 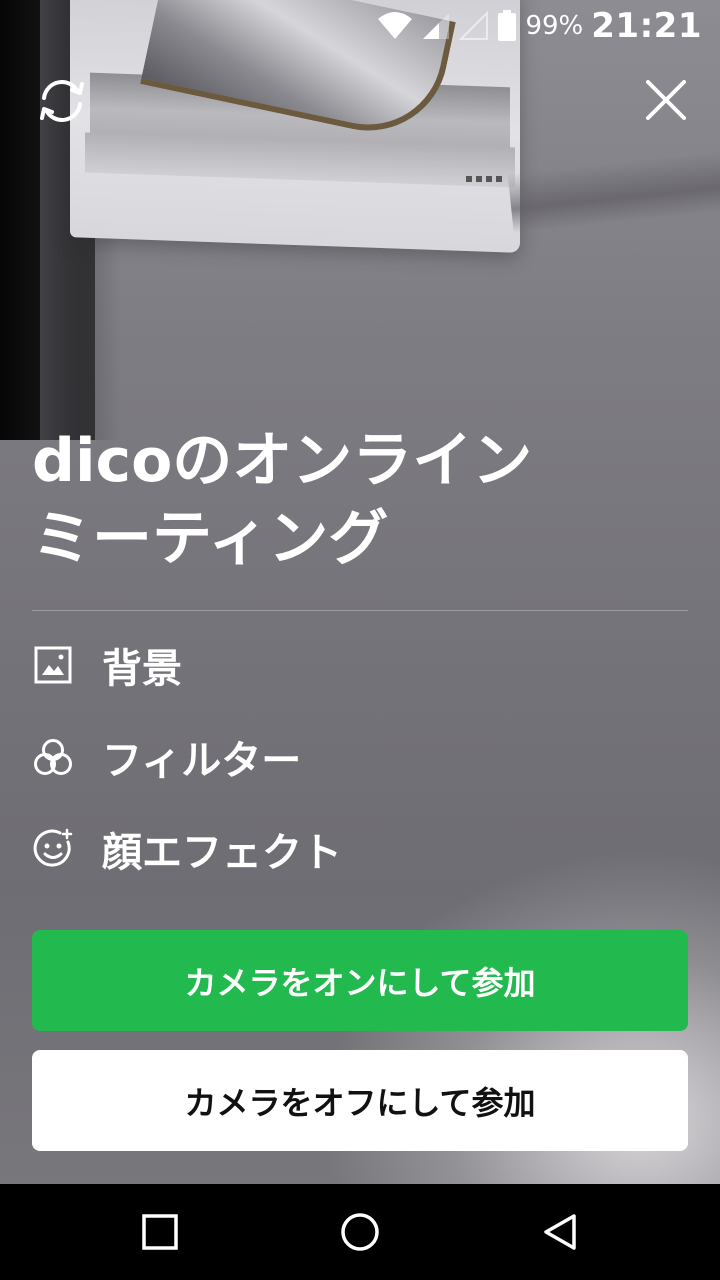 I want to click on close-icon, so click(x=666, y=104).